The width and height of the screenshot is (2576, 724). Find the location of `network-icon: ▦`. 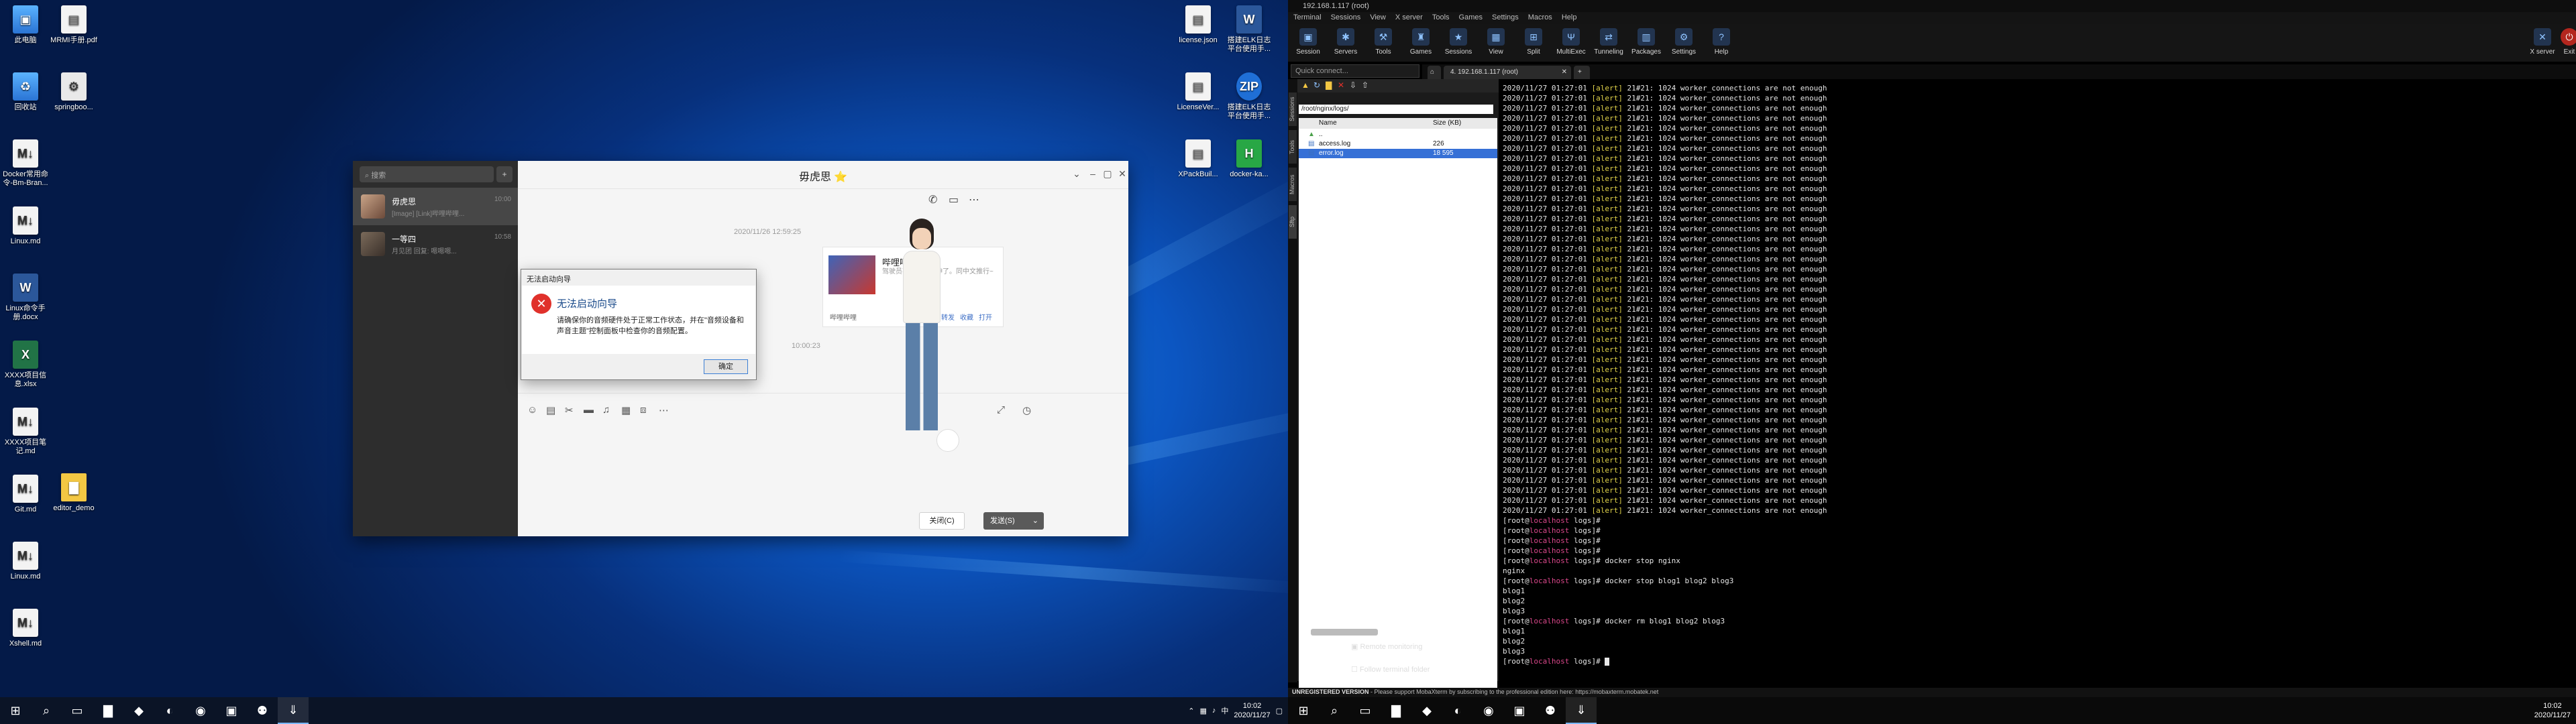

network-icon: ▦ is located at coordinates (1202, 711).